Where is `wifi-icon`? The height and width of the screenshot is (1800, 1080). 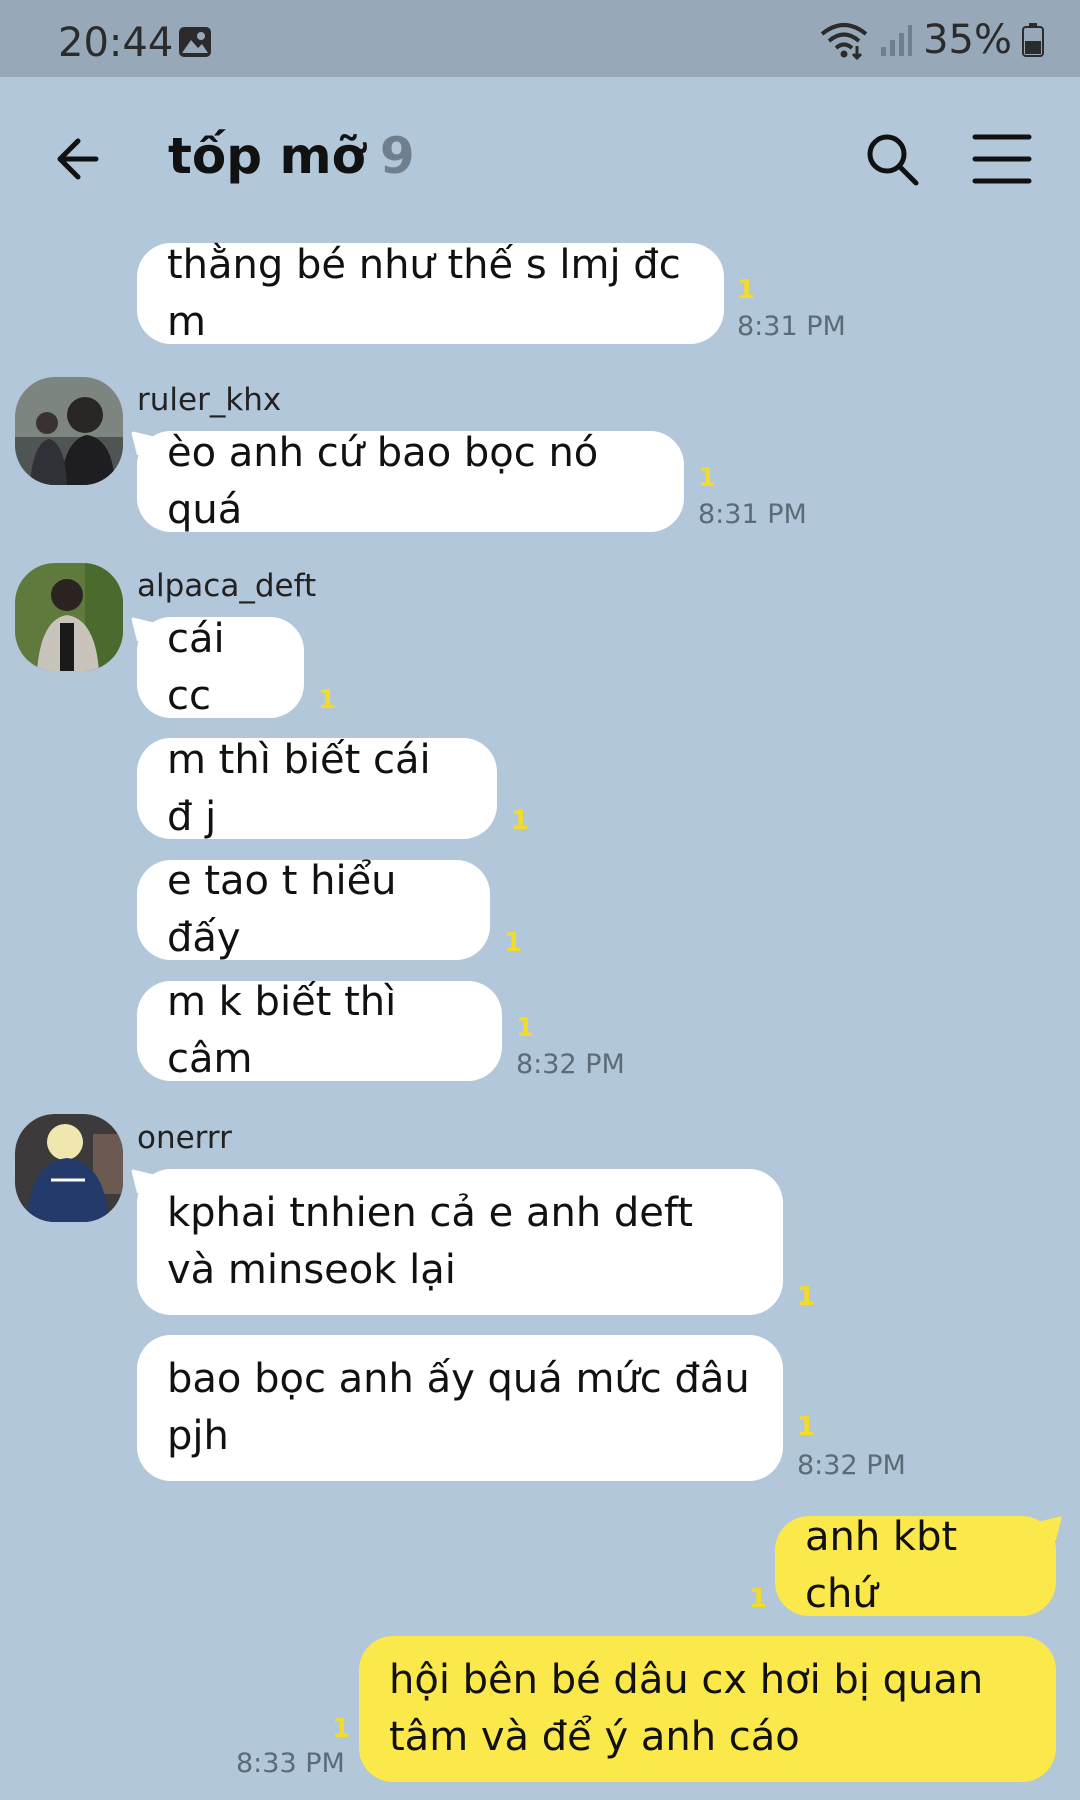 wifi-icon is located at coordinates (844, 41).